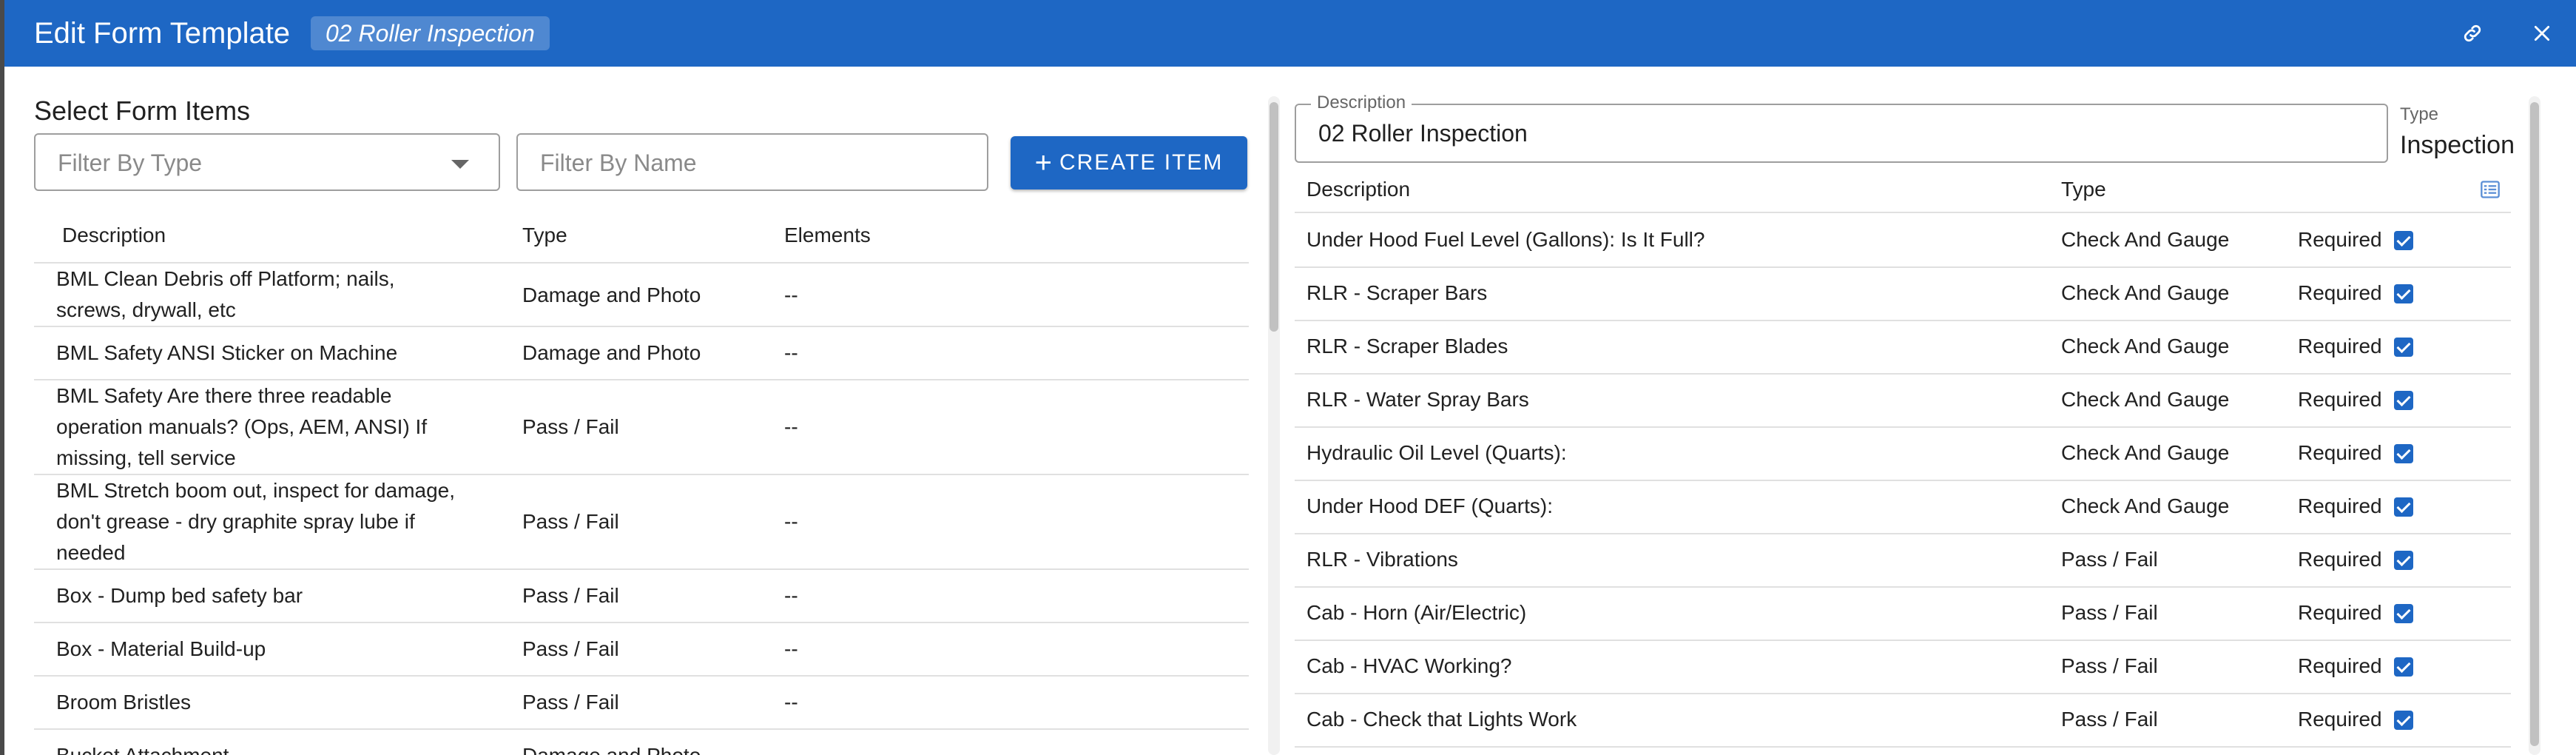  What do you see at coordinates (1416, 612) in the screenshot?
I see `item-description: Cab - Horn (Air/Electric)` at bounding box center [1416, 612].